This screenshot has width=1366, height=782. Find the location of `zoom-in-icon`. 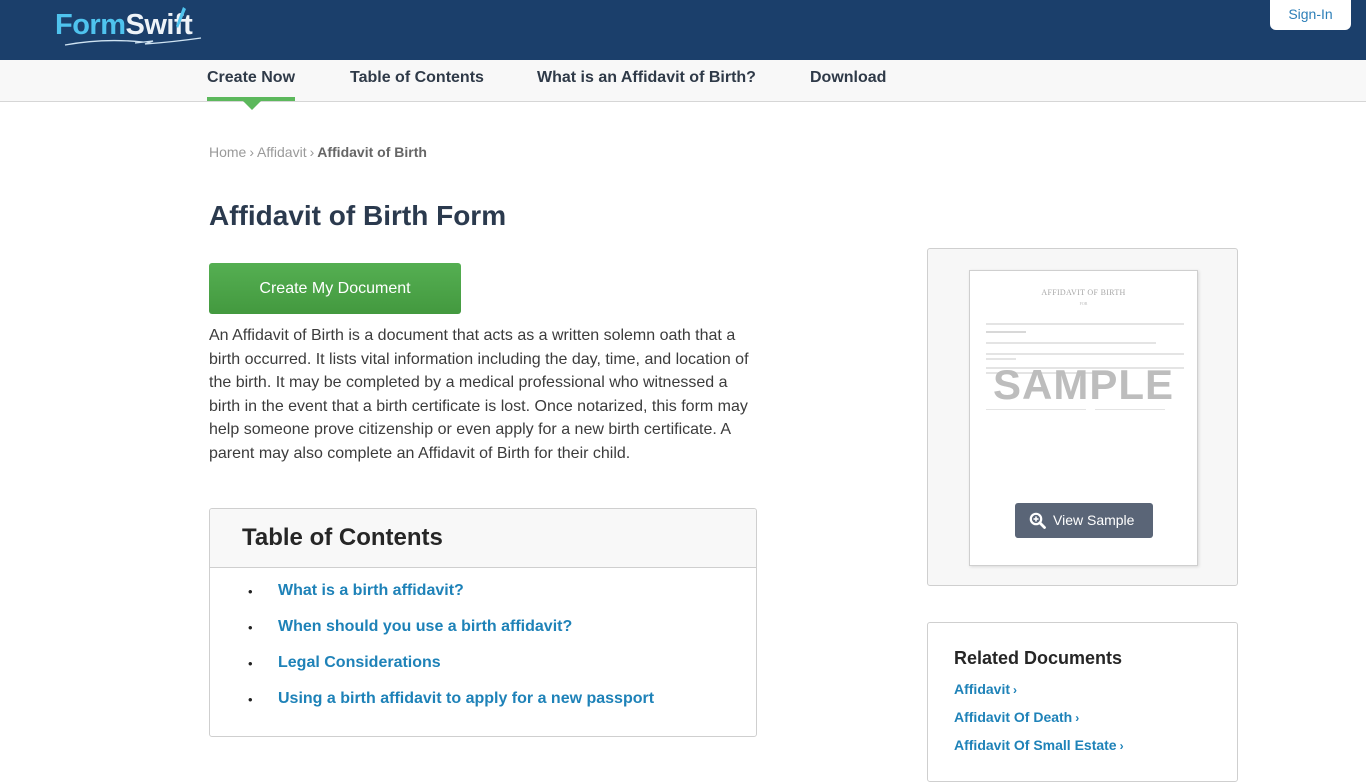

zoom-in-icon is located at coordinates (1037, 520).